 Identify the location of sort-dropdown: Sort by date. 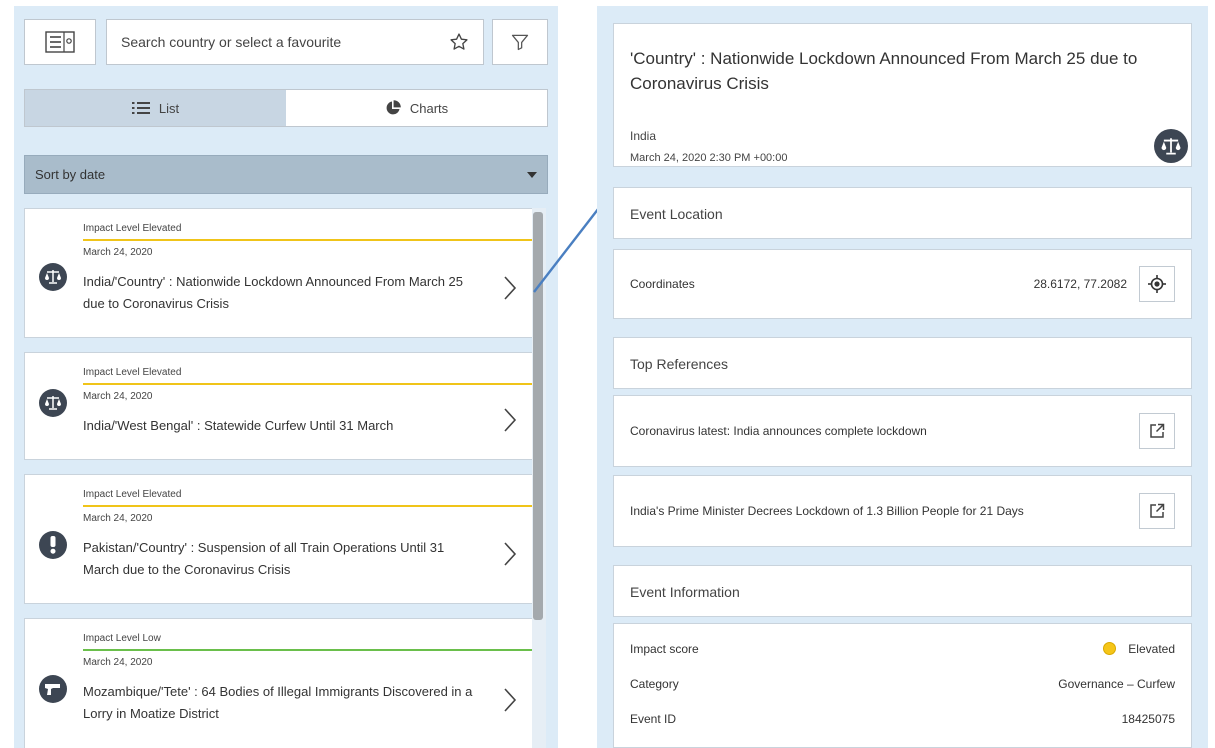
(286, 174).